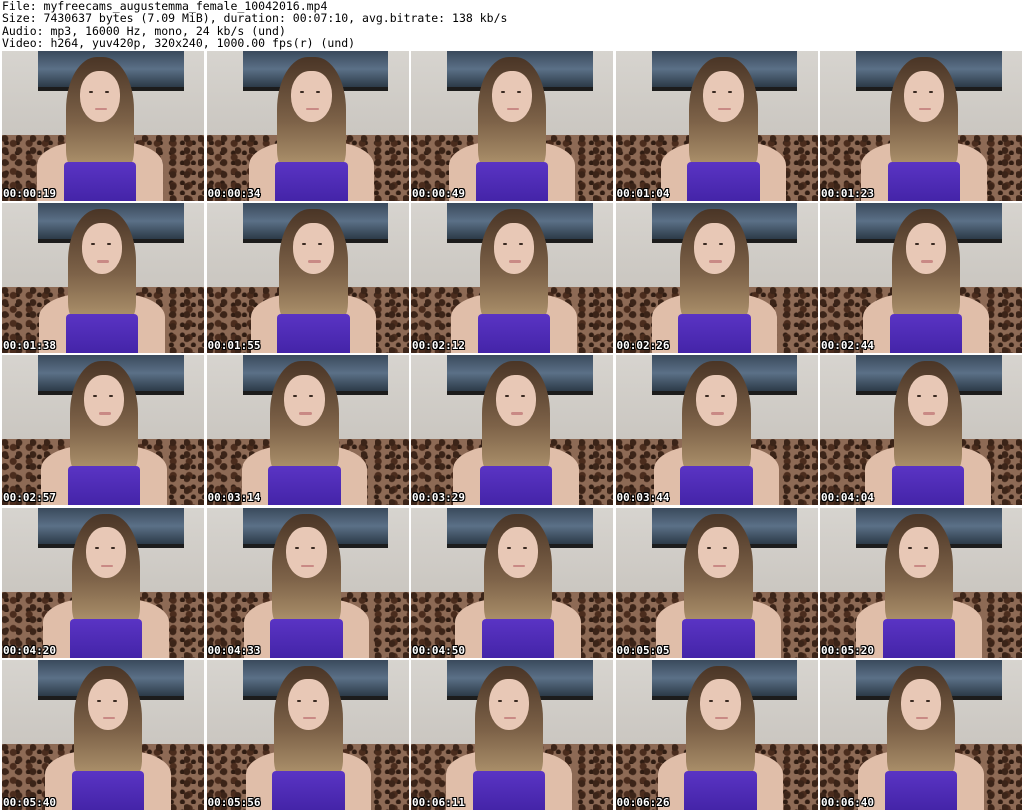 The image size is (1024, 811). Describe the element at coordinates (512, 734) in the screenshot. I see `video-thumbnail: 00:06:11` at that location.